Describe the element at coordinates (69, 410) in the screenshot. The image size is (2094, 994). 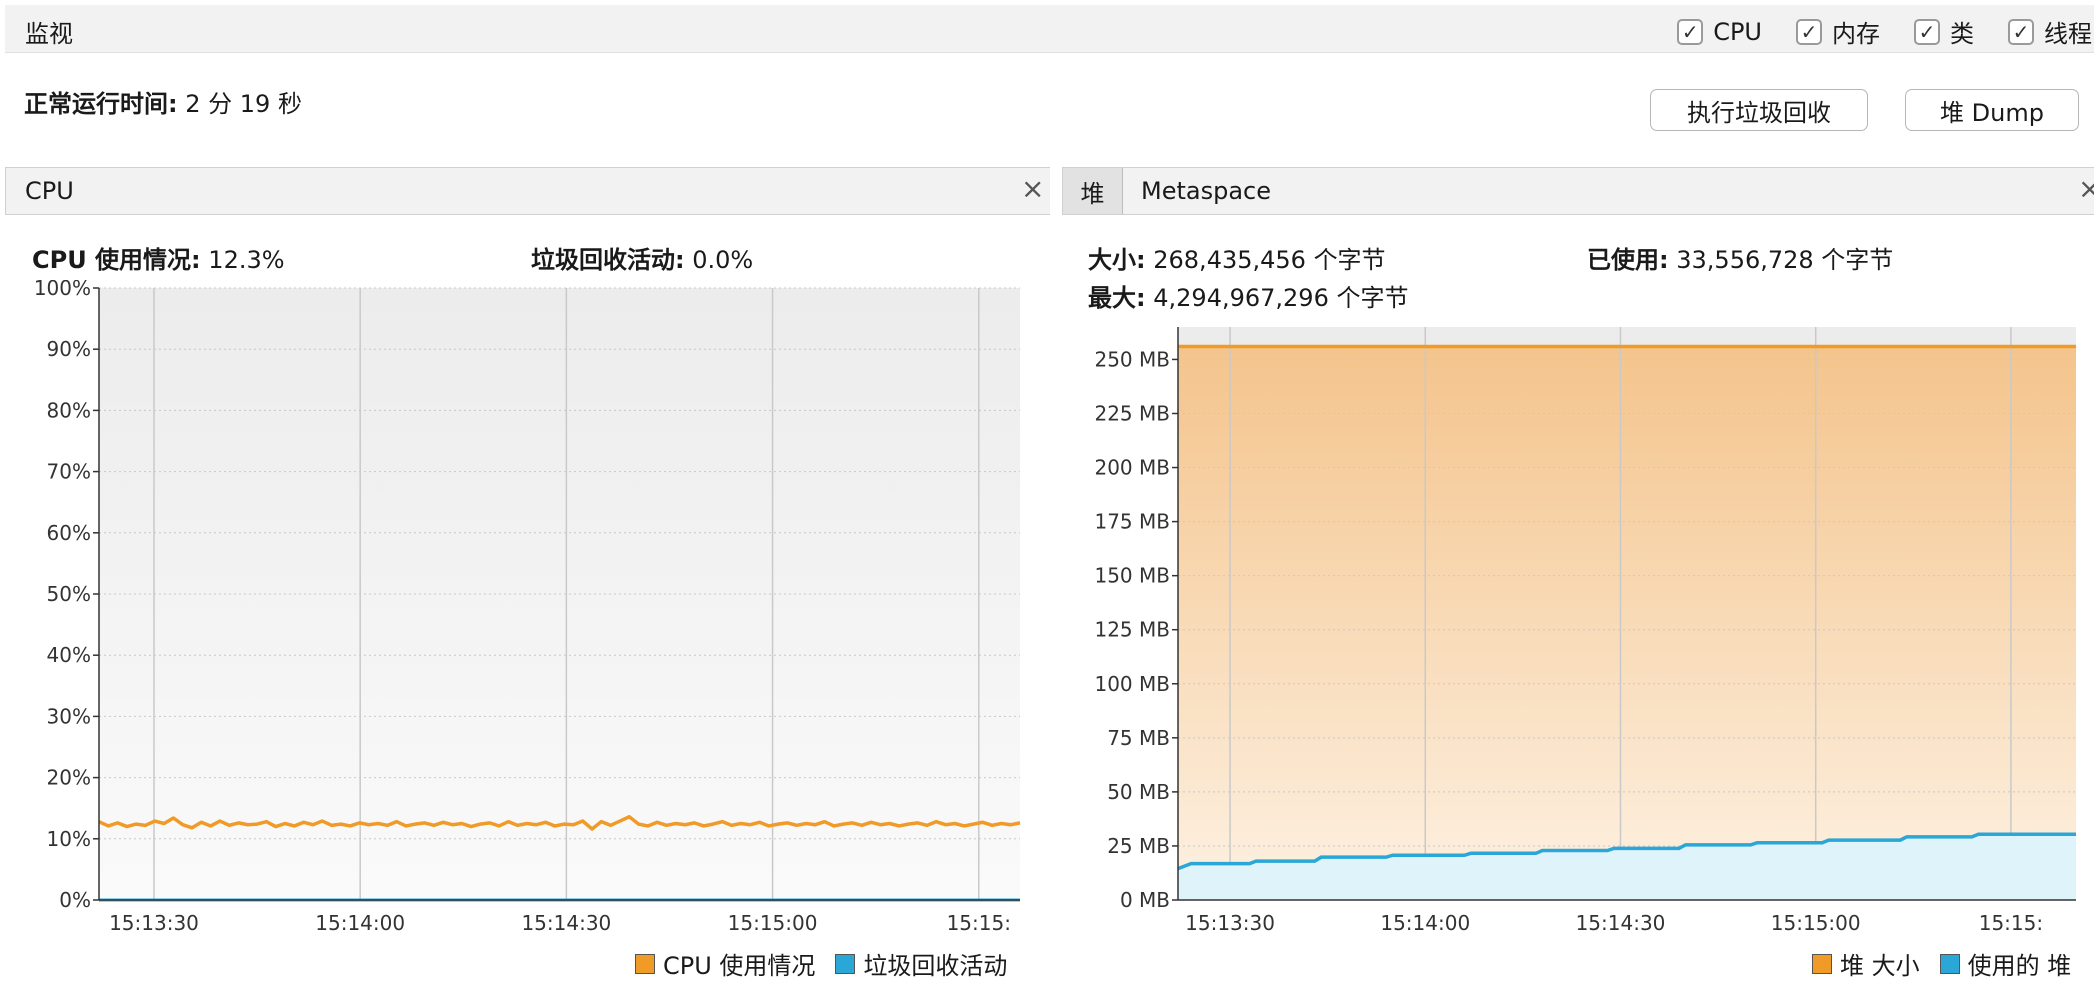
I see `y-tick-label: 80%` at that location.